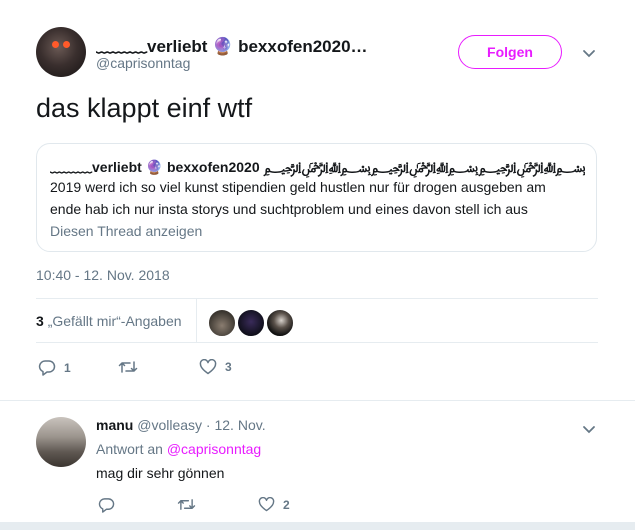 The width and height of the screenshot is (635, 530). What do you see at coordinates (317, 298) in the screenshot?
I see `divider-top-stats` at bounding box center [317, 298].